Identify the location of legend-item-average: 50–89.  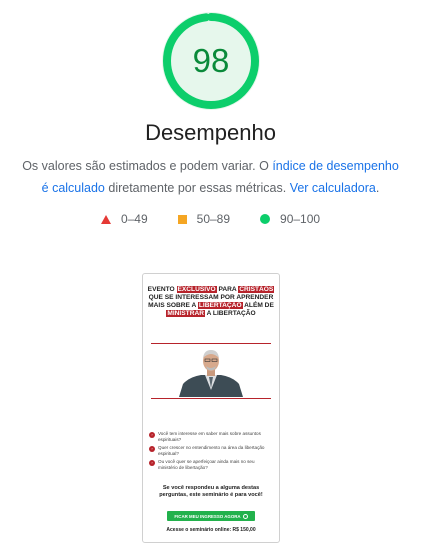
(204, 219).